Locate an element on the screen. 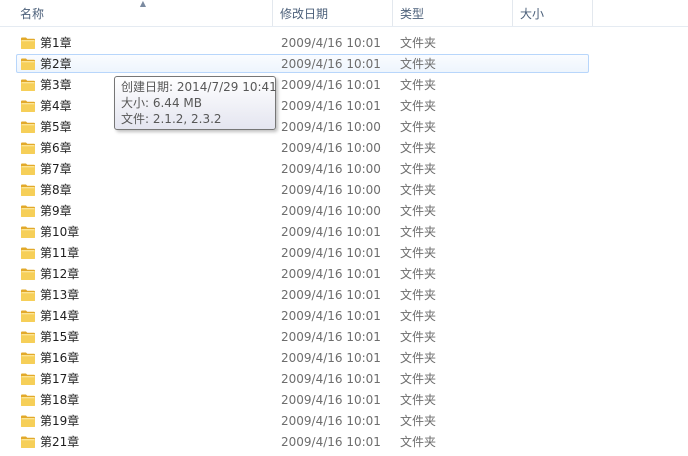 The image size is (688, 456). file-row: 第4章 2009/4/16 10:01 文件夹 is located at coordinates (344, 106).